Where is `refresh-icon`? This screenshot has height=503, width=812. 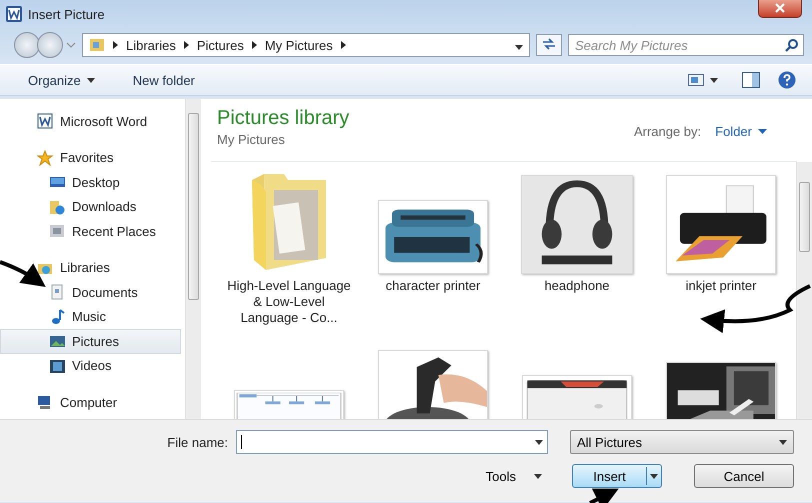
refresh-icon is located at coordinates (549, 44).